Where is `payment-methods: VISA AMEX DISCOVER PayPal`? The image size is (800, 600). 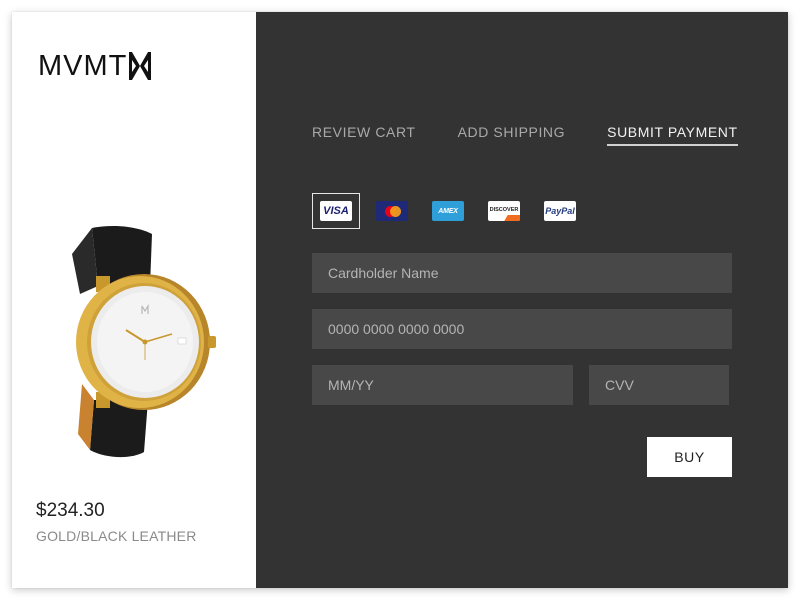 payment-methods: VISA AMEX DISCOVER PayPal is located at coordinates (452, 211).